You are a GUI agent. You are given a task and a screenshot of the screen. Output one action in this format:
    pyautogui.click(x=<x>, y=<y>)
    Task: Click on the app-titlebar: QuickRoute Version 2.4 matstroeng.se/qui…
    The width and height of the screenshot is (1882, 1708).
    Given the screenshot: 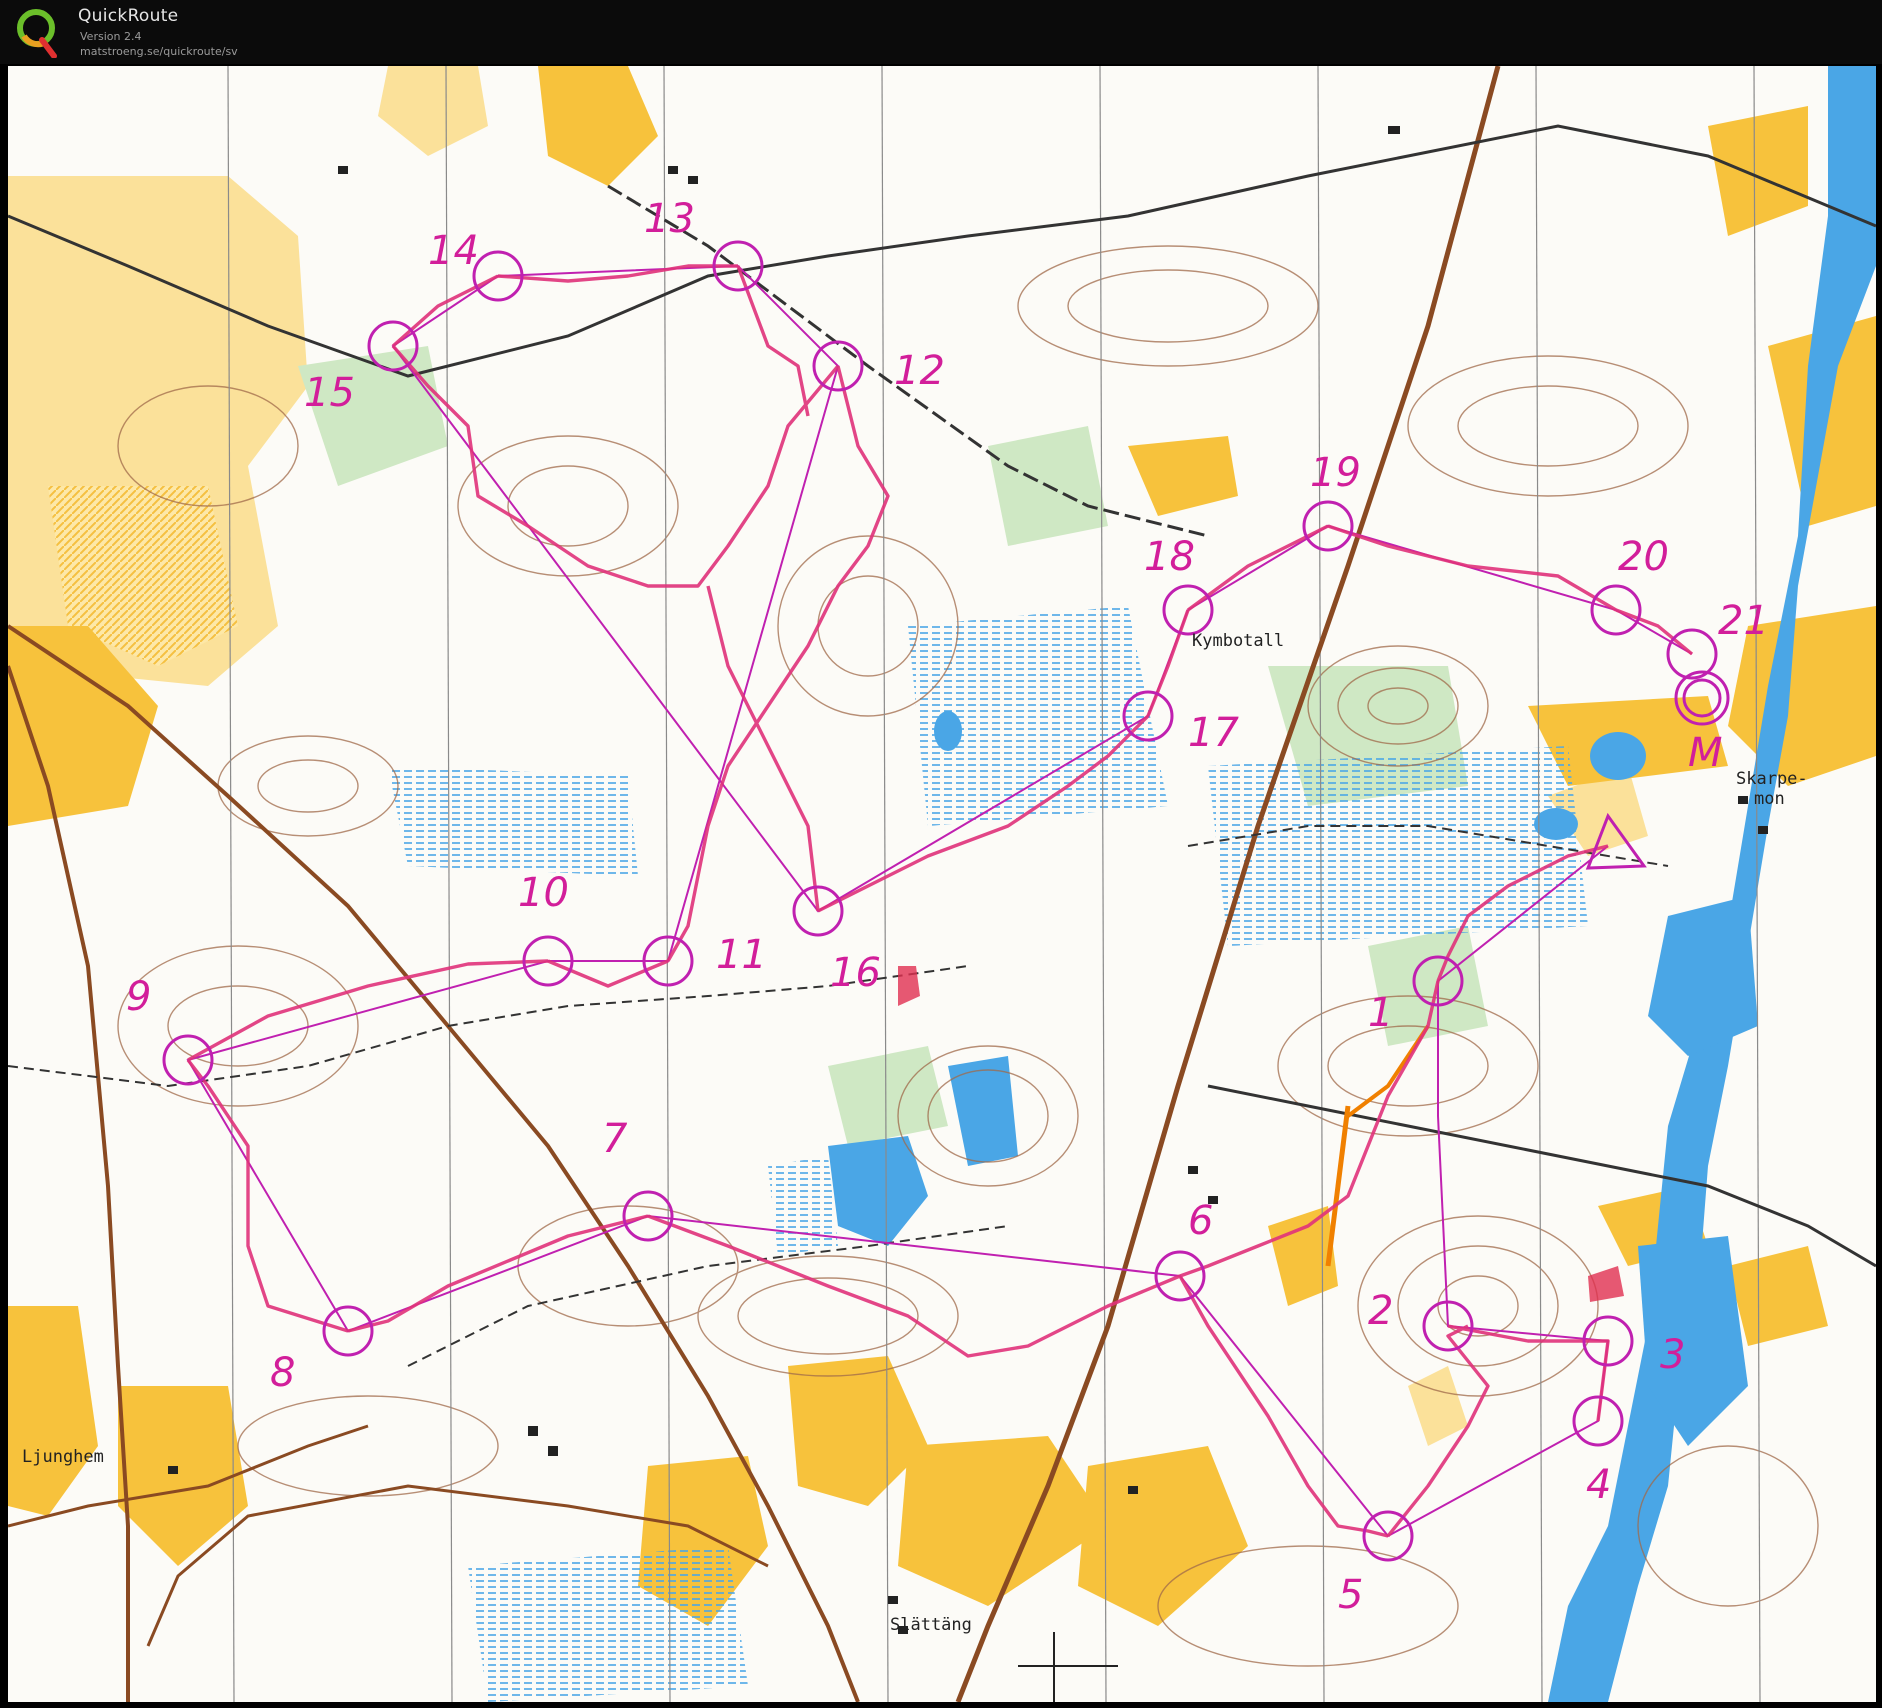 What is the action you would take?
    pyautogui.click(x=941, y=32)
    